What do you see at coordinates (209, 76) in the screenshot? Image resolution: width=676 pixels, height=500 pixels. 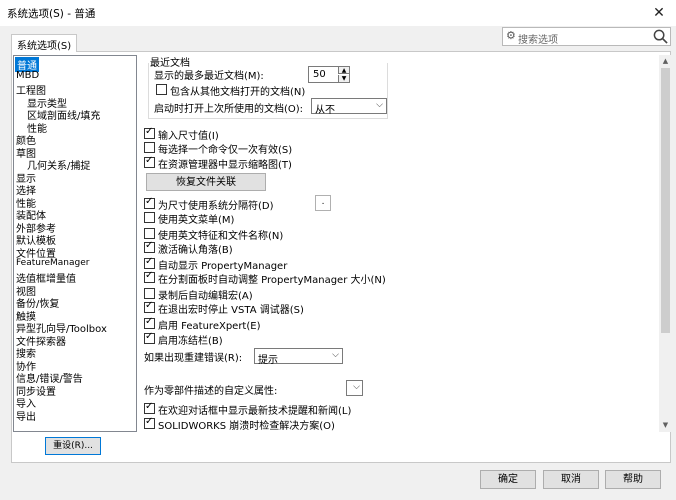 I see `max-recent-label: 显示的最多最近文档(M):` at bounding box center [209, 76].